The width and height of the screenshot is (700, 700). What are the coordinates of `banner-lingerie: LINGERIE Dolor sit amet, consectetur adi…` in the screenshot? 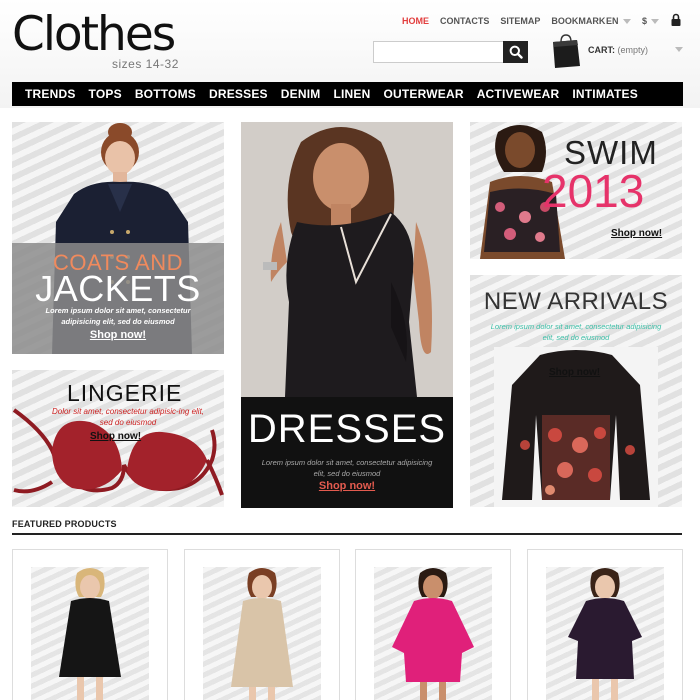 It's located at (118, 438).